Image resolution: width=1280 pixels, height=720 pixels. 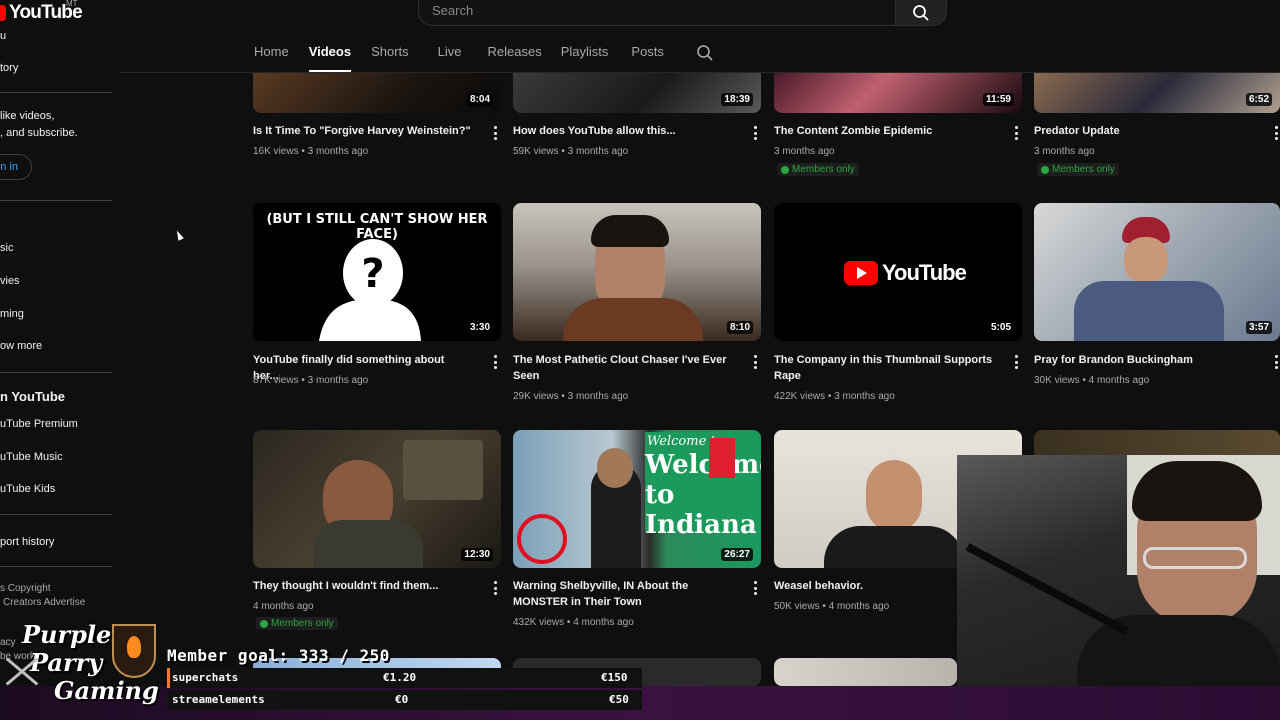 I want to click on signin-prompt-line2: , and subscribe., so click(x=39, y=133).